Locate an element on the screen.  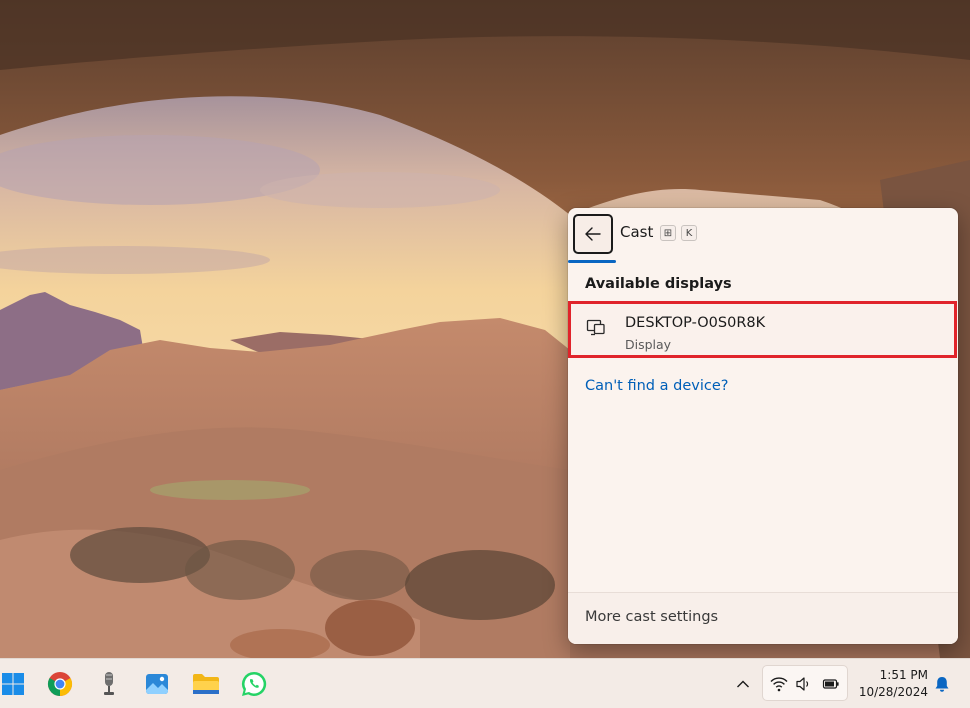
notifications-button is located at coordinates (942, 684).